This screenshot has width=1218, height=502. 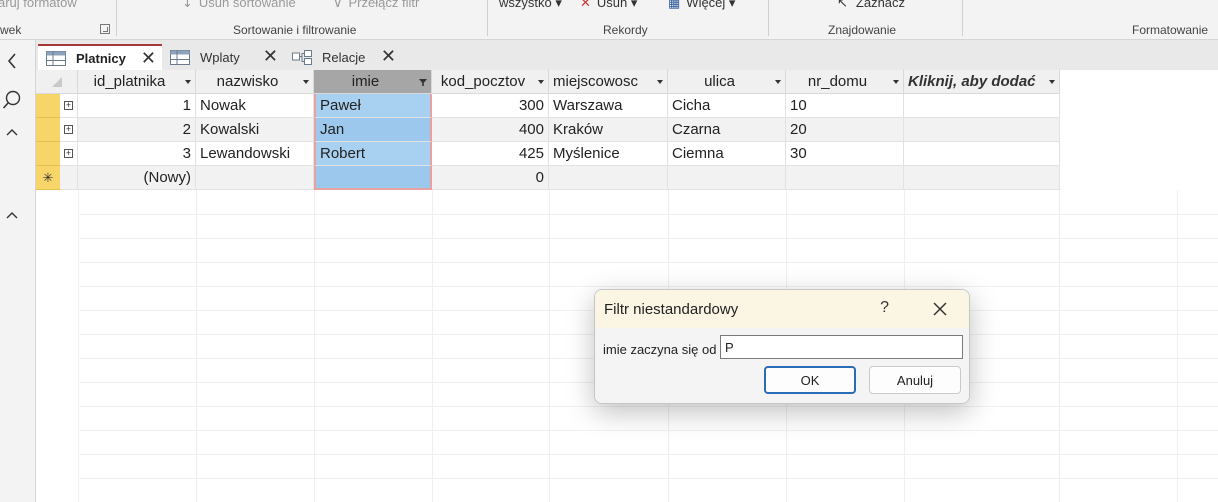 What do you see at coordinates (608, 178) in the screenshot?
I see `cell-miejscowosc-new` at bounding box center [608, 178].